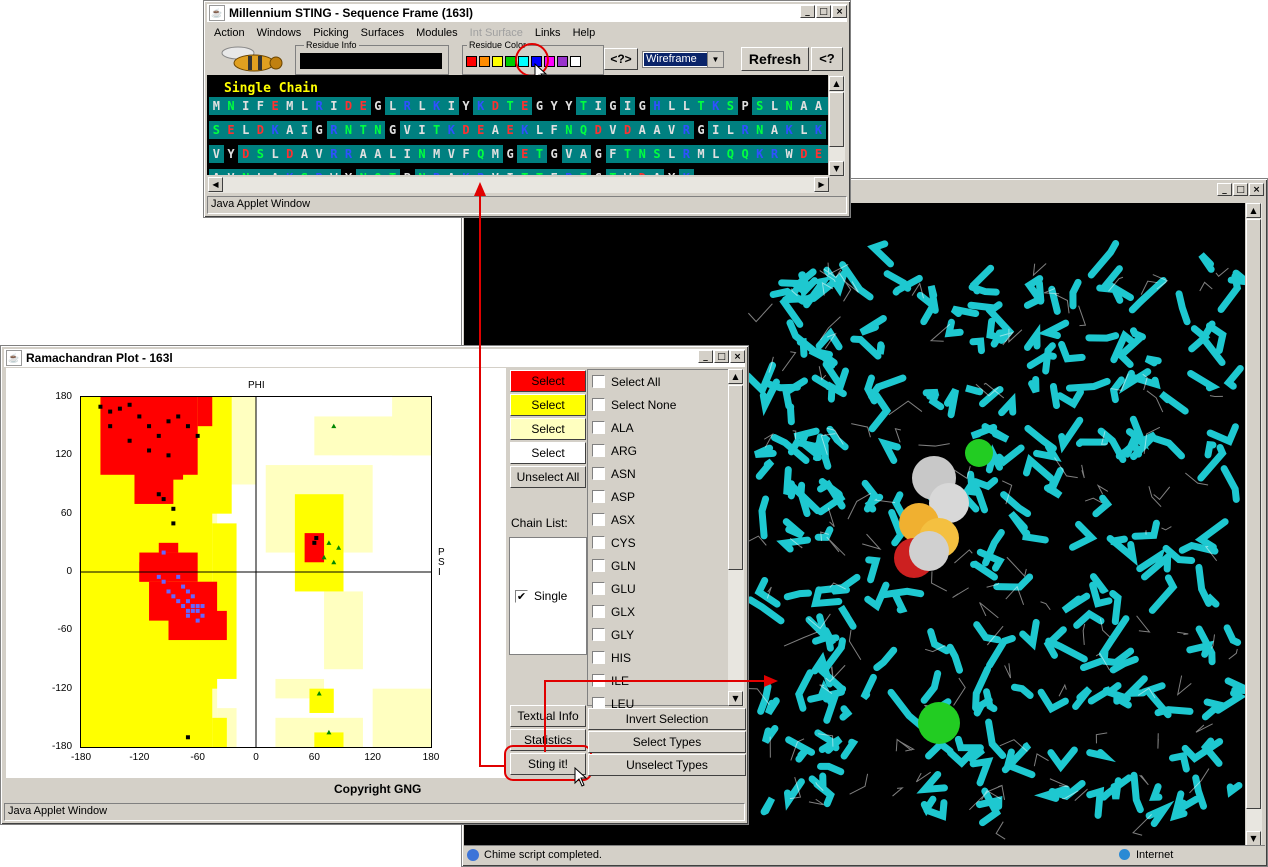 The width and height of the screenshot is (1268, 867). What do you see at coordinates (1224, 189) in the screenshot?
I see `minimize-button: _` at bounding box center [1224, 189].